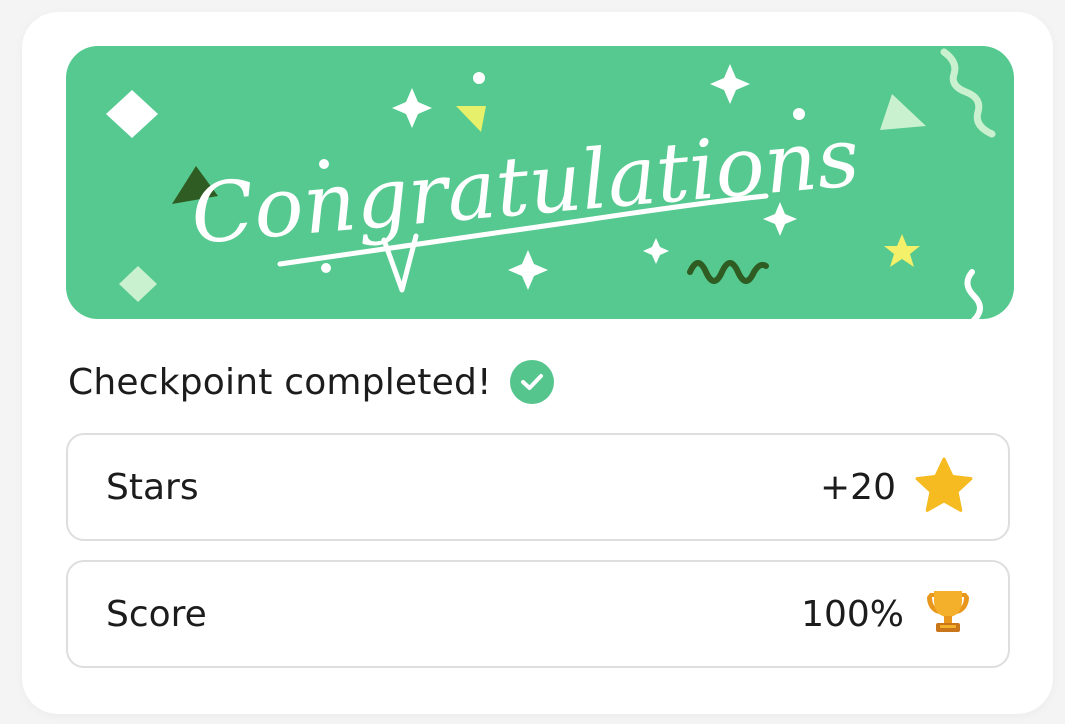 This screenshot has height=724, width=1065. What do you see at coordinates (531, 382) in the screenshot?
I see `check-circle-icon` at bounding box center [531, 382].